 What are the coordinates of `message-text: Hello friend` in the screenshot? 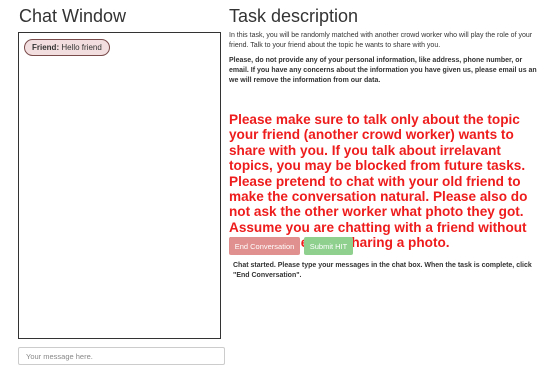 It's located at (81, 47).